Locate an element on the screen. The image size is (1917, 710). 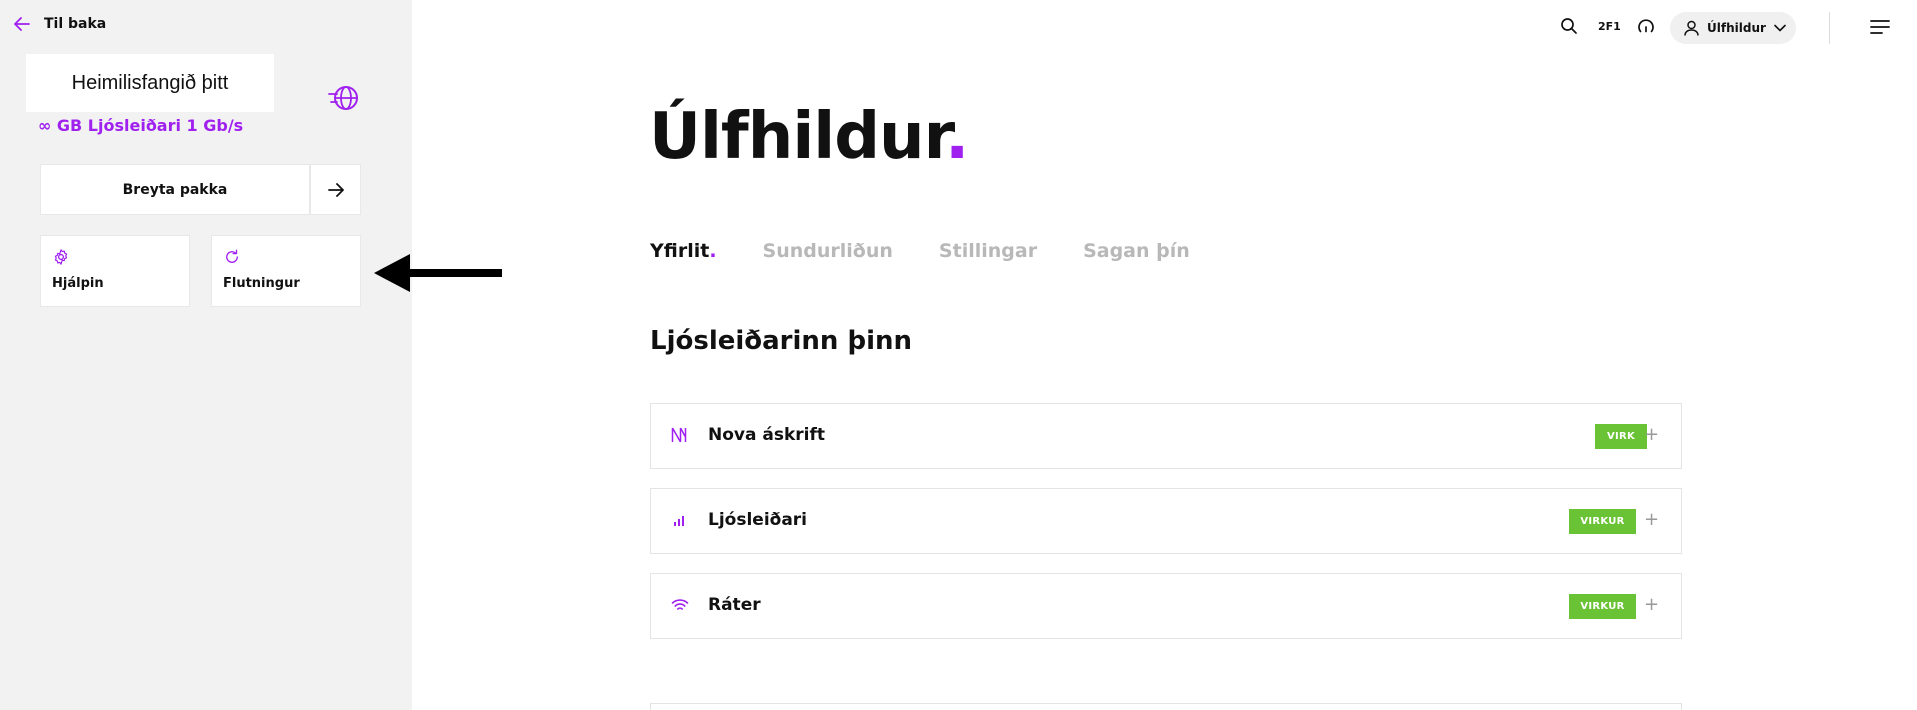
user-icon is located at coordinates (1691, 28).